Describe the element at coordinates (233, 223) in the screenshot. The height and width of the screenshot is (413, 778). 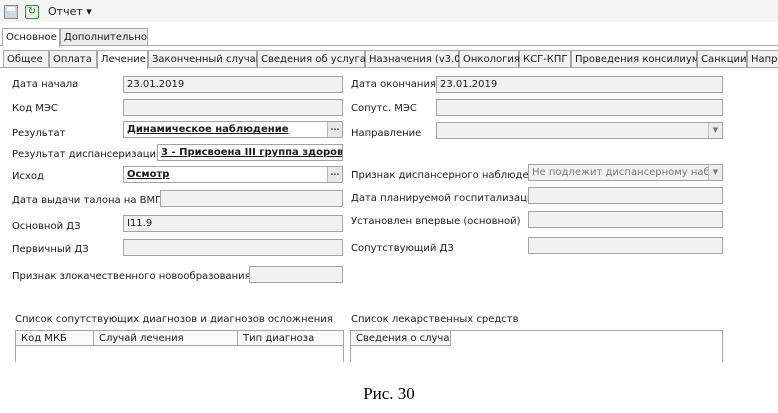
I see `main-diag-field: I11.9` at that location.